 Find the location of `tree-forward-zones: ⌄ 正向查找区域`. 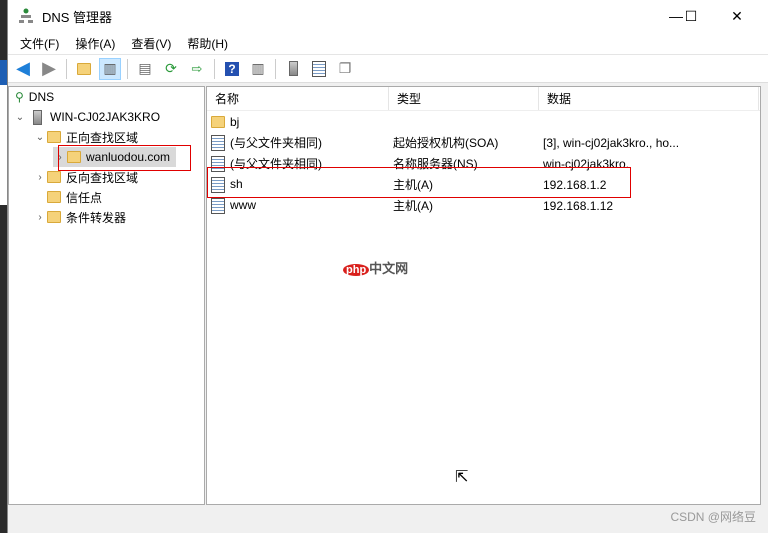

tree-forward-zones: ⌄ 正向查找区域 is located at coordinates (85, 137).